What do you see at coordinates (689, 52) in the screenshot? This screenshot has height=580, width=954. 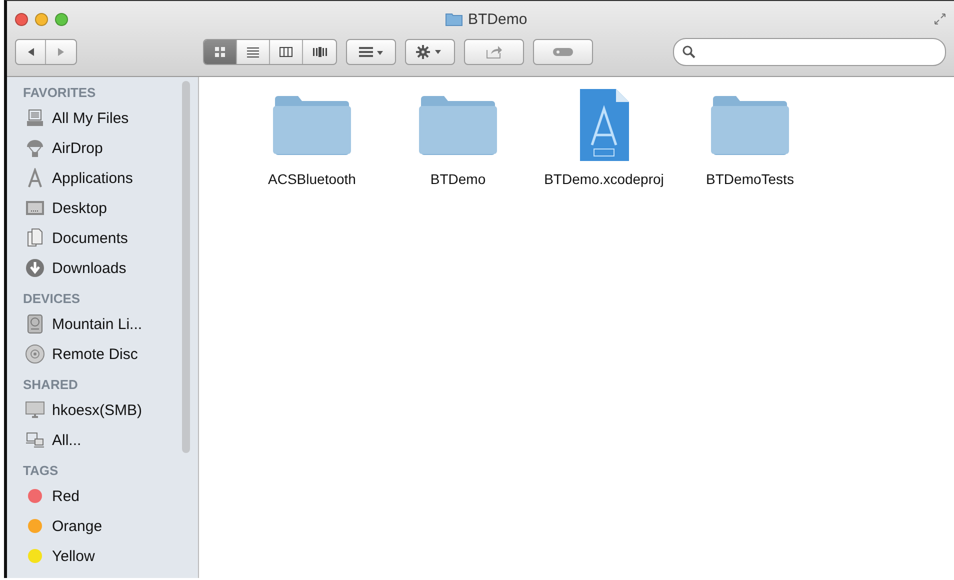 I see `search-icon` at bounding box center [689, 52].